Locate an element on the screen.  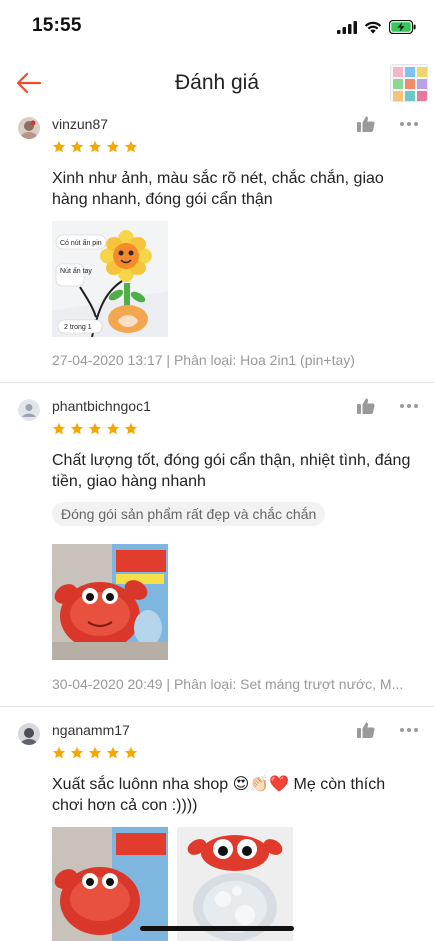
review-photo: Có nút ấn pin Nút ấn tay 2 trong 1 is located at coordinates (110, 279).